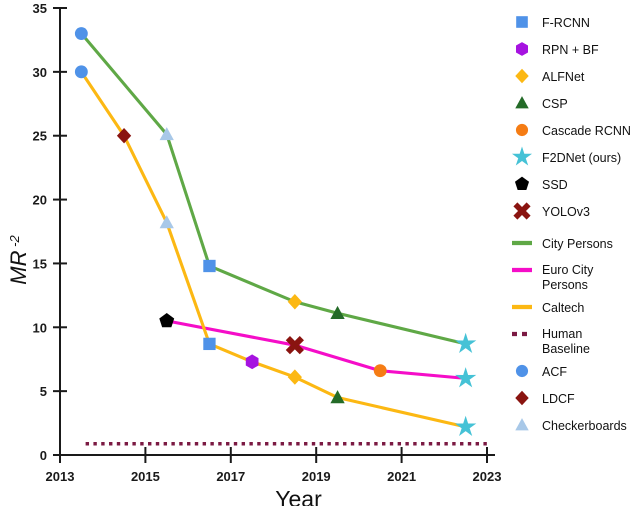  I want to click on legend-label: F2DNet (ours), so click(581, 158).